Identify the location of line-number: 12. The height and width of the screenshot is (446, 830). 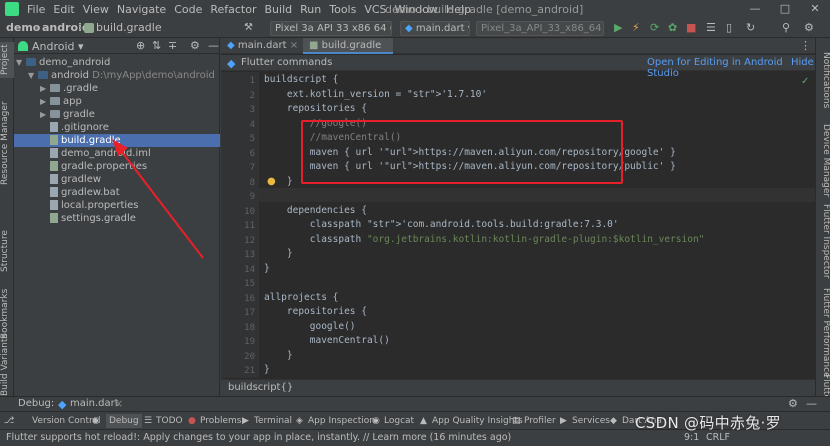
(249, 240).